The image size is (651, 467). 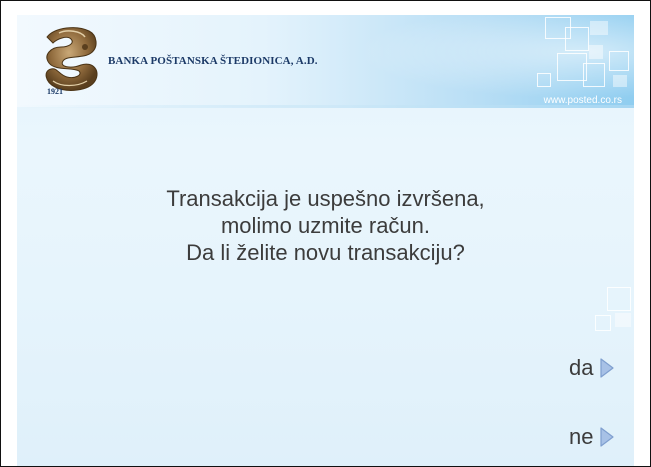 I want to click on header-divider, so click(x=325, y=106).